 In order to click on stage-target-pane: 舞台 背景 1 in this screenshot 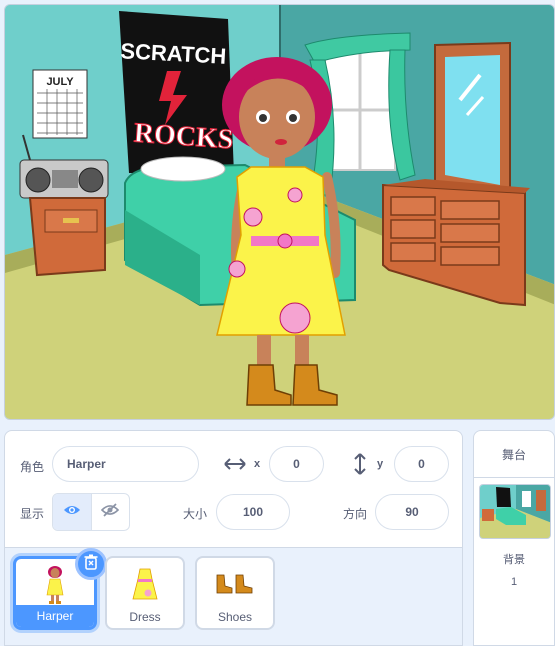, I will do `click(514, 538)`.